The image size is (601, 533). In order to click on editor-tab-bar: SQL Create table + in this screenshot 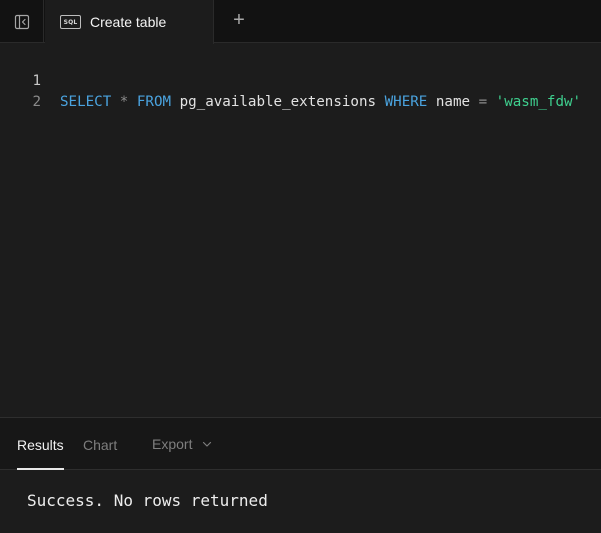, I will do `click(300, 22)`.